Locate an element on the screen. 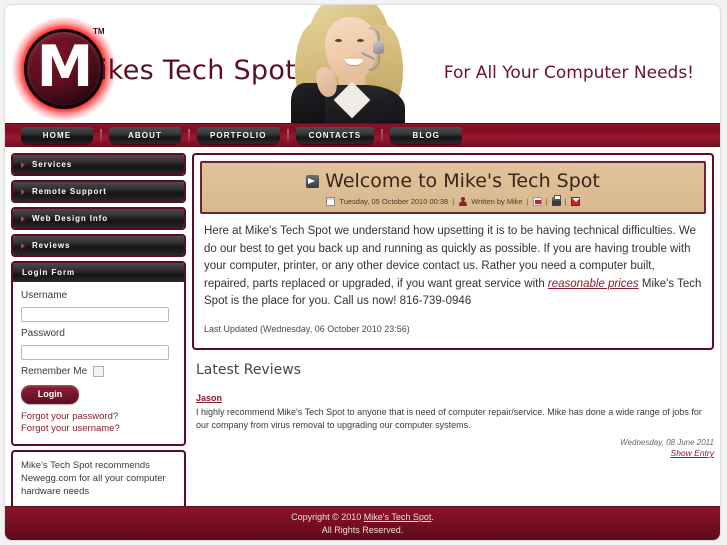  sidebar-item-reviews: Reviews is located at coordinates (98, 245).